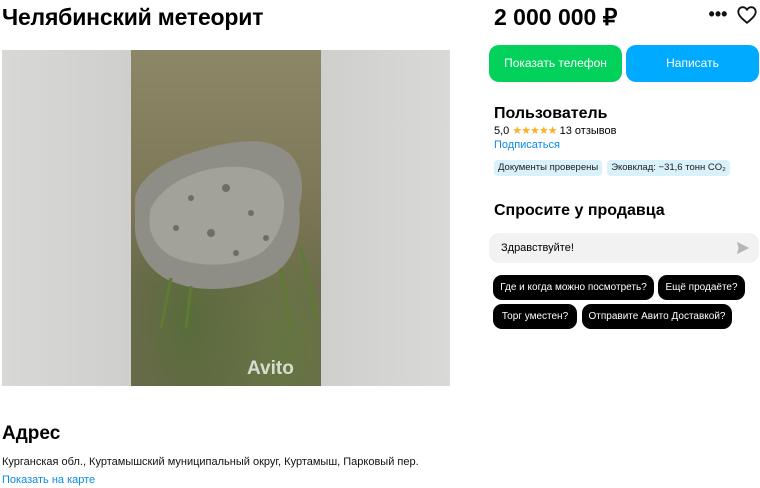 Image resolution: width=760 pixels, height=488 pixels. Describe the element at coordinates (668, 168) in the screenshot. I see `eco-contribution-badge: Эковклад: −31,6 тонн CO₂` at that location.